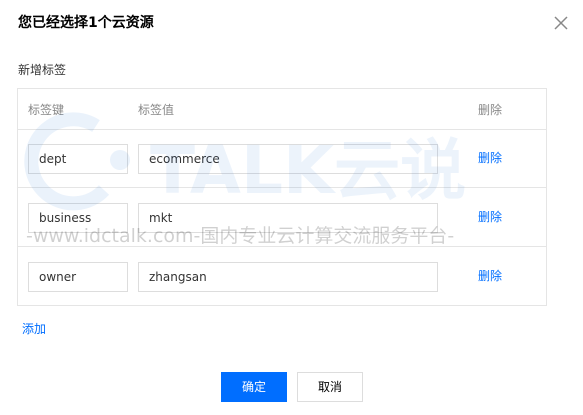  I want to click on column-header-delete: 删除, so click(490, 110).